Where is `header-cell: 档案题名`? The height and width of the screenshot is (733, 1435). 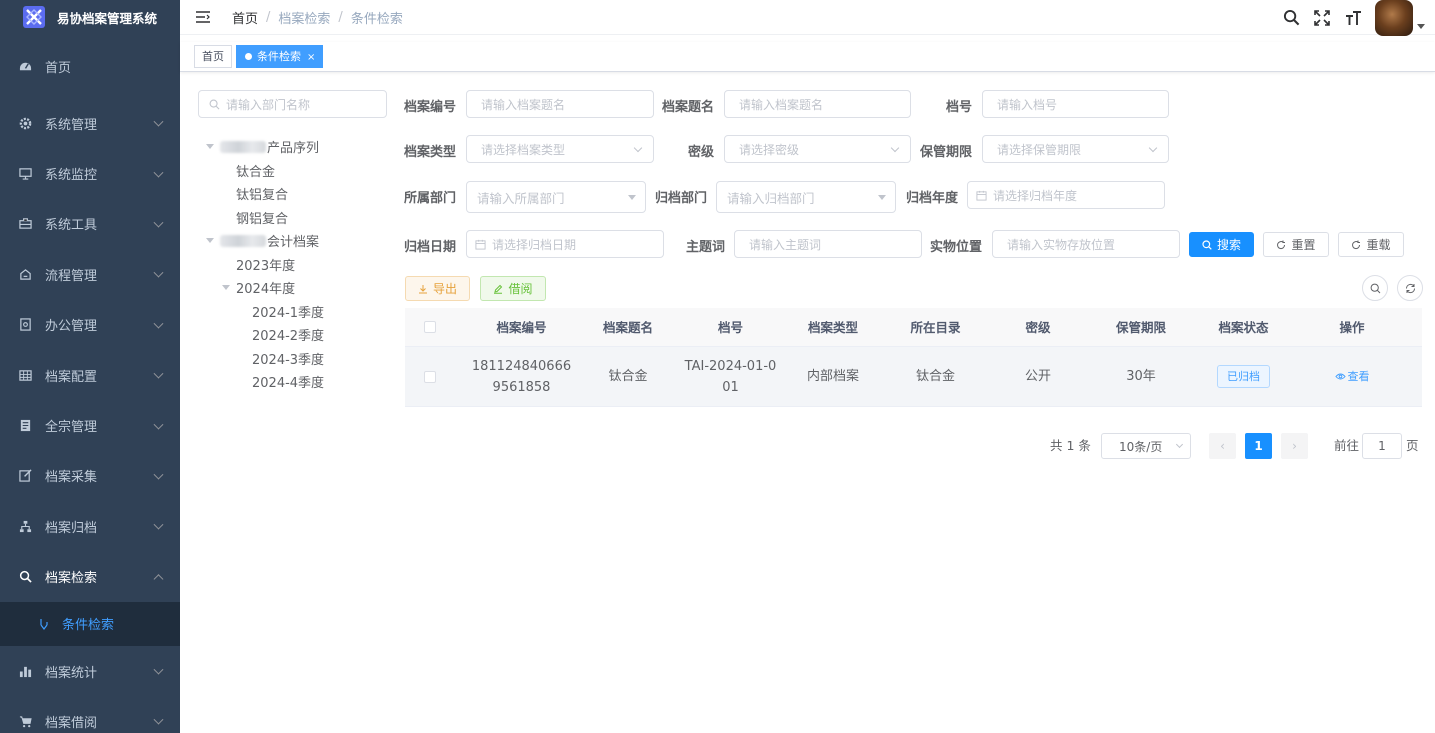 header-cell: 档案题名 is located at coordinates (627, 327).